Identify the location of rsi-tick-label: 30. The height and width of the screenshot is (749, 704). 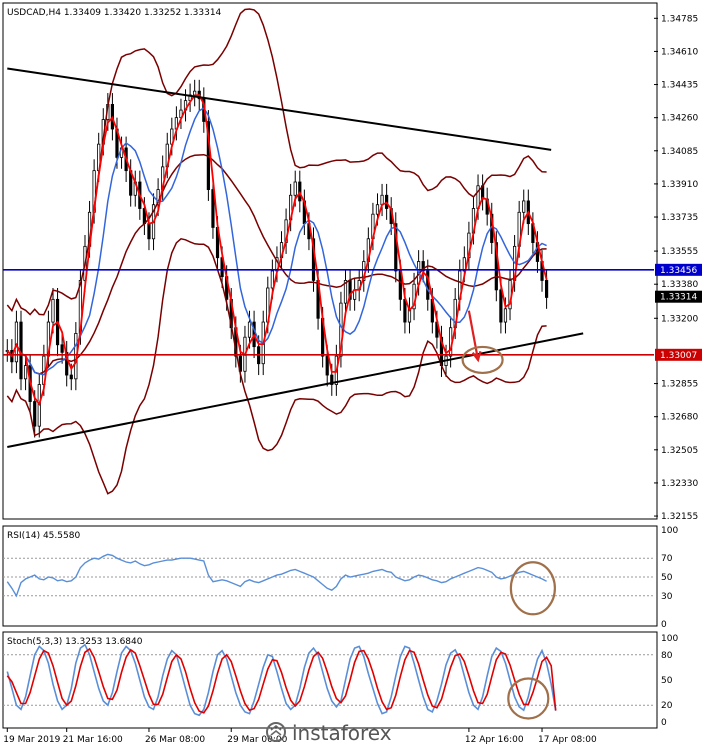
(667, 597).